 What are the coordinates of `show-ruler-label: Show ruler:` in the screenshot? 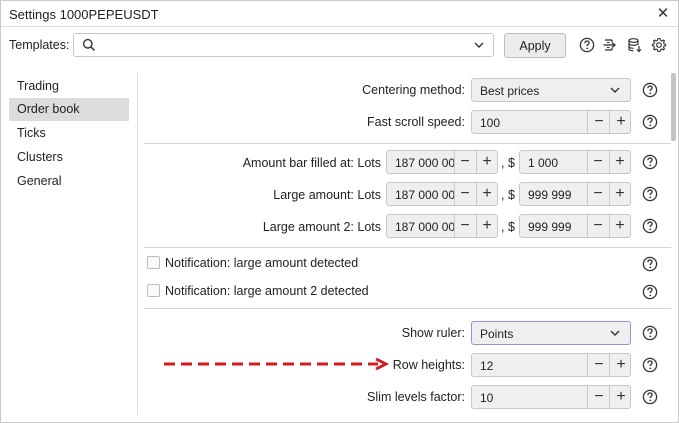 It's located at (433, 333).